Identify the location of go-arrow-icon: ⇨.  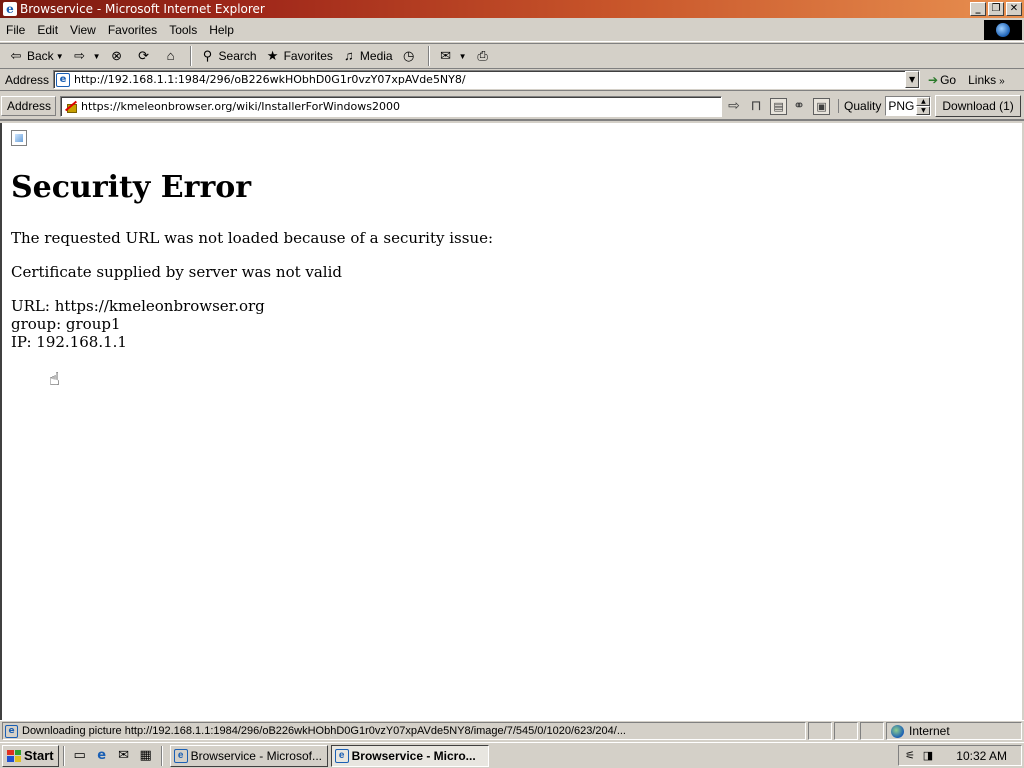
(734, 106).